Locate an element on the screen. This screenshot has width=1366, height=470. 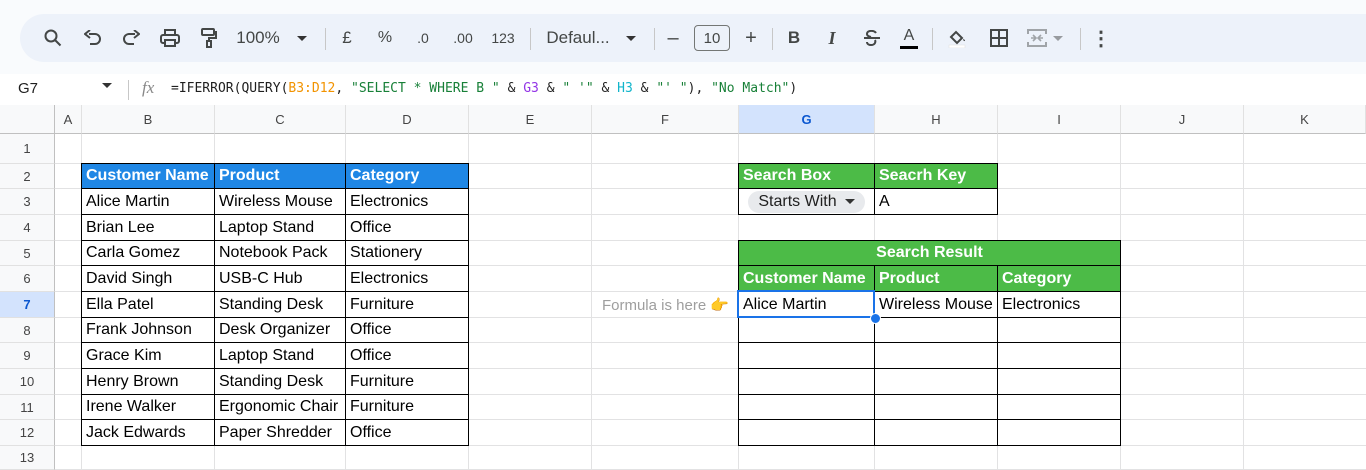
search-mode-dropdown: Starts With is located at coordinates (806, 201).